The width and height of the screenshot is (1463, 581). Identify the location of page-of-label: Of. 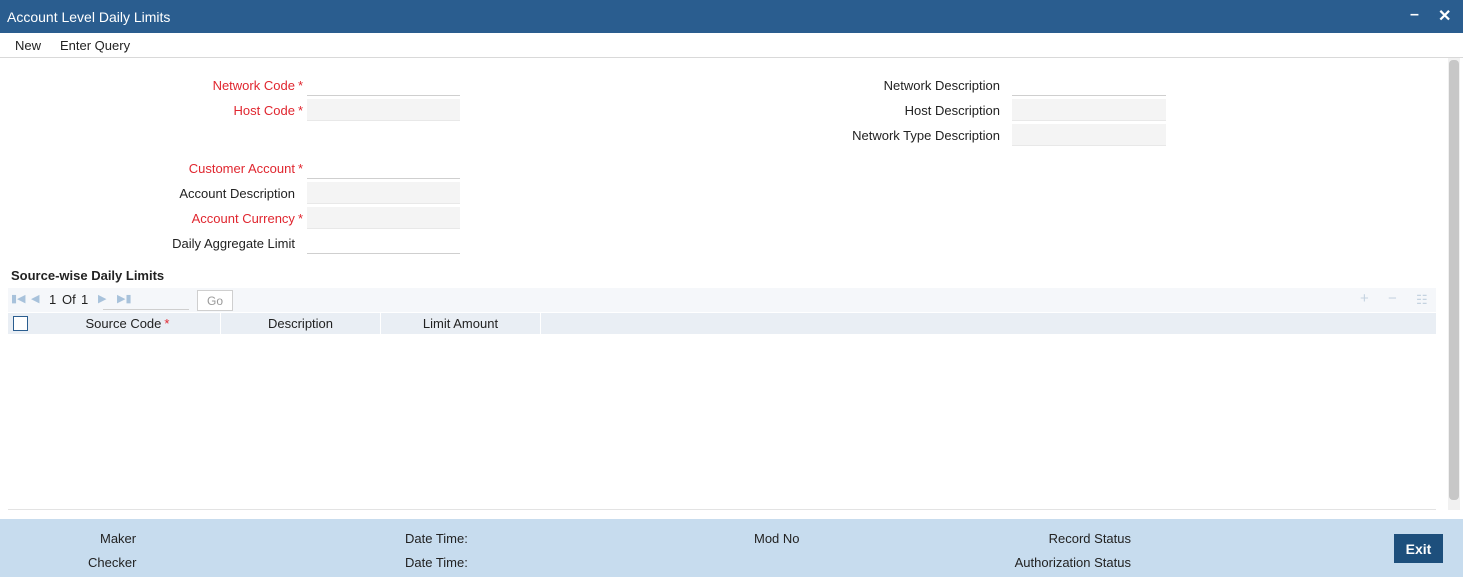
(69, 299).